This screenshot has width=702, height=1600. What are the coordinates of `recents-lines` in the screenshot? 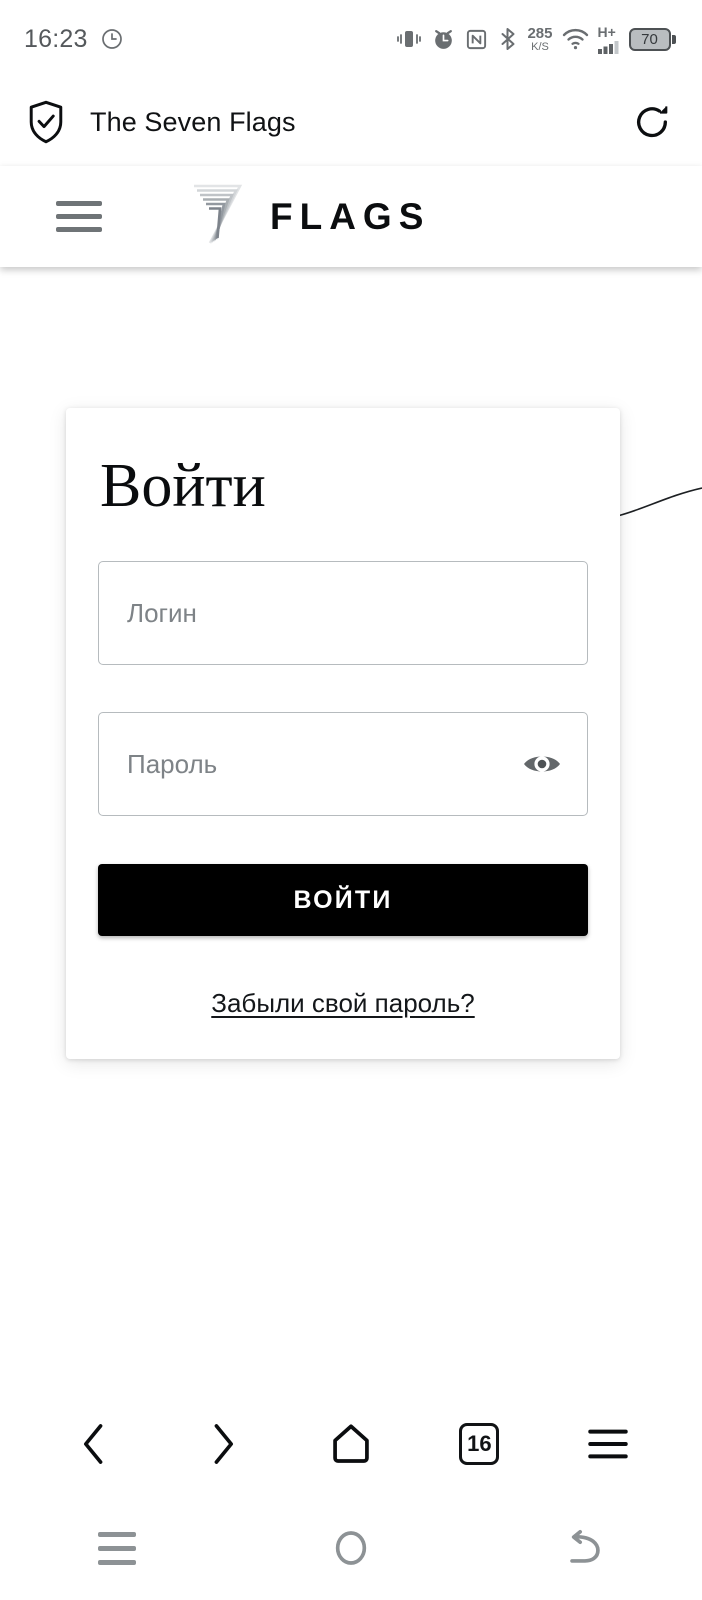 It's located at (117, 1548).